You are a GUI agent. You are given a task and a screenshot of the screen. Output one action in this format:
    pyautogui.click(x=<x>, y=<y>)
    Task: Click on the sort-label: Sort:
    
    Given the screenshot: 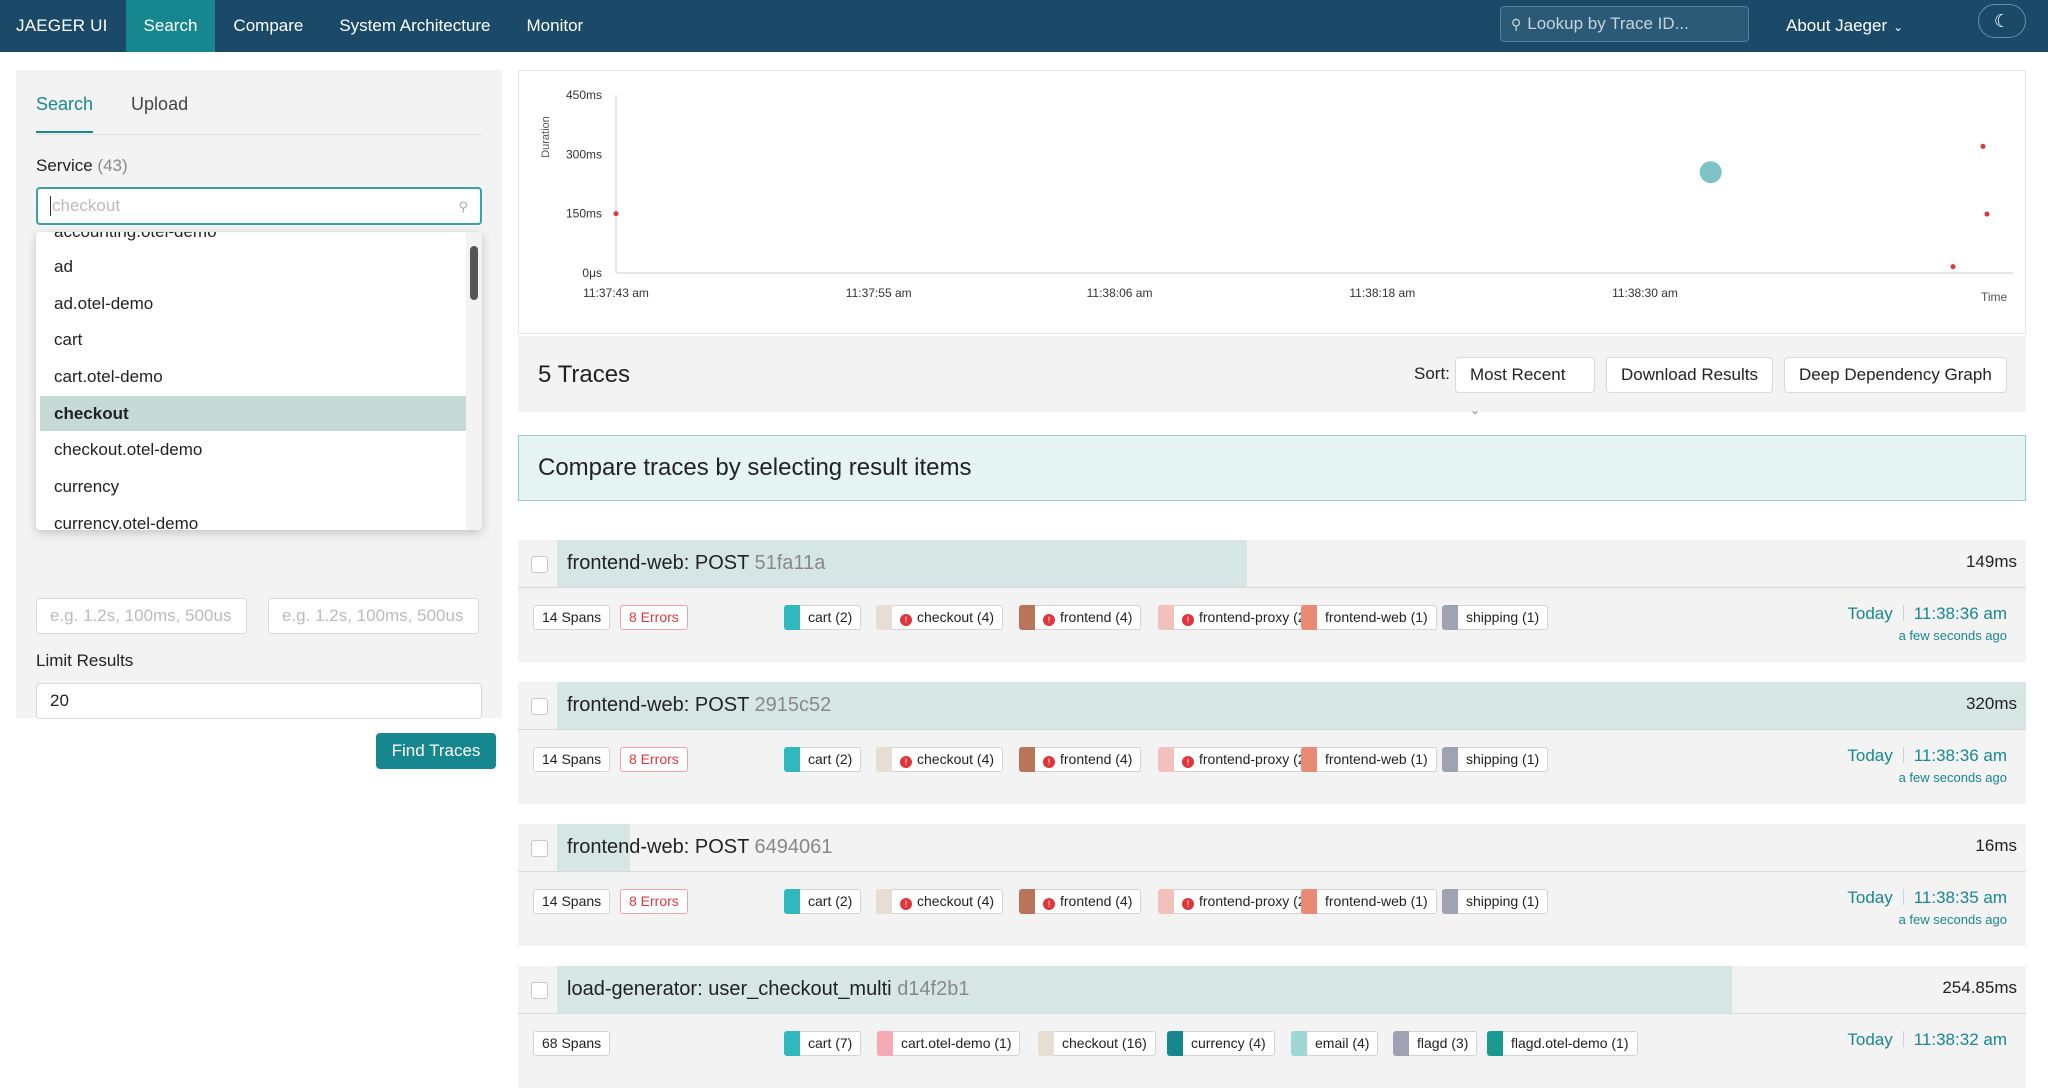 What is the action you would take?
    pyautogui.click(x=1432, y=373)
    